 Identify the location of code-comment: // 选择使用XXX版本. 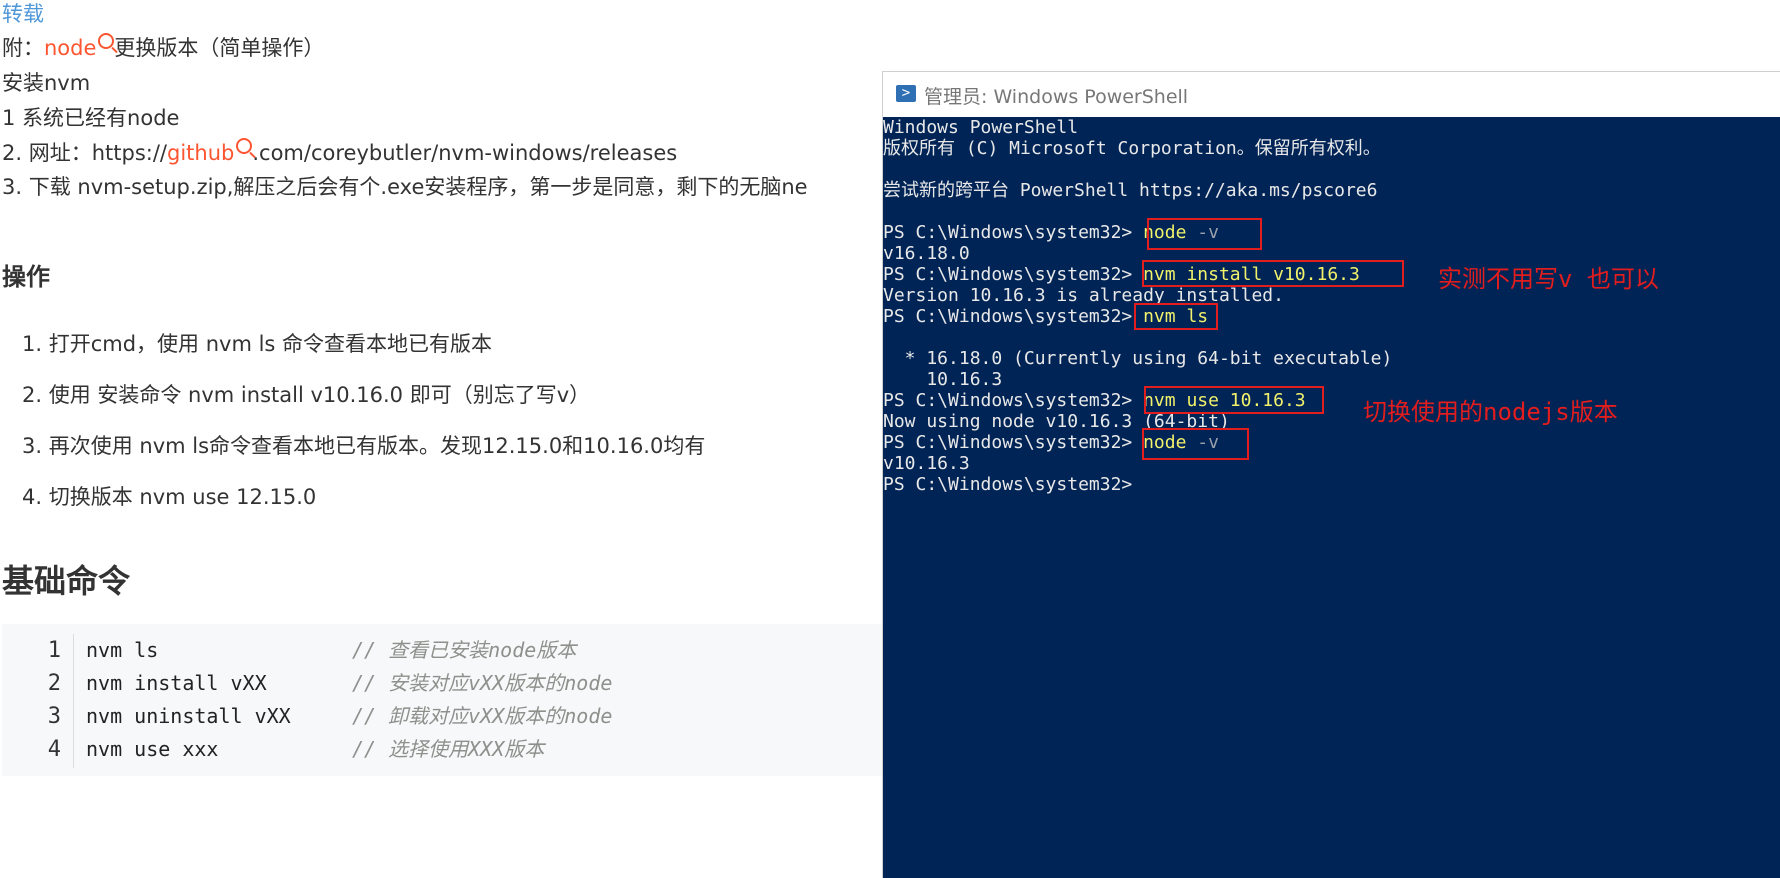
(448, 749).